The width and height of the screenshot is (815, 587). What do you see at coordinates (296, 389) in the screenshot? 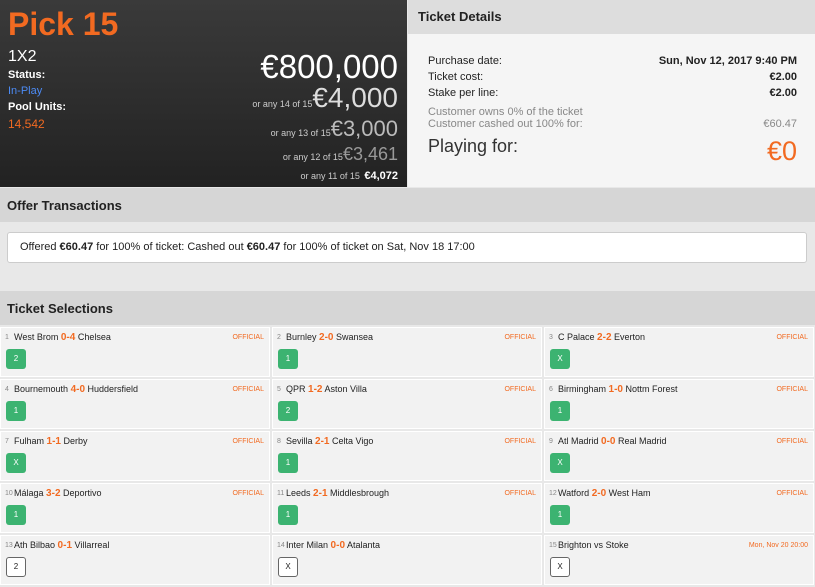
I see `home-team: QPR` at bounding box center [296, 389].